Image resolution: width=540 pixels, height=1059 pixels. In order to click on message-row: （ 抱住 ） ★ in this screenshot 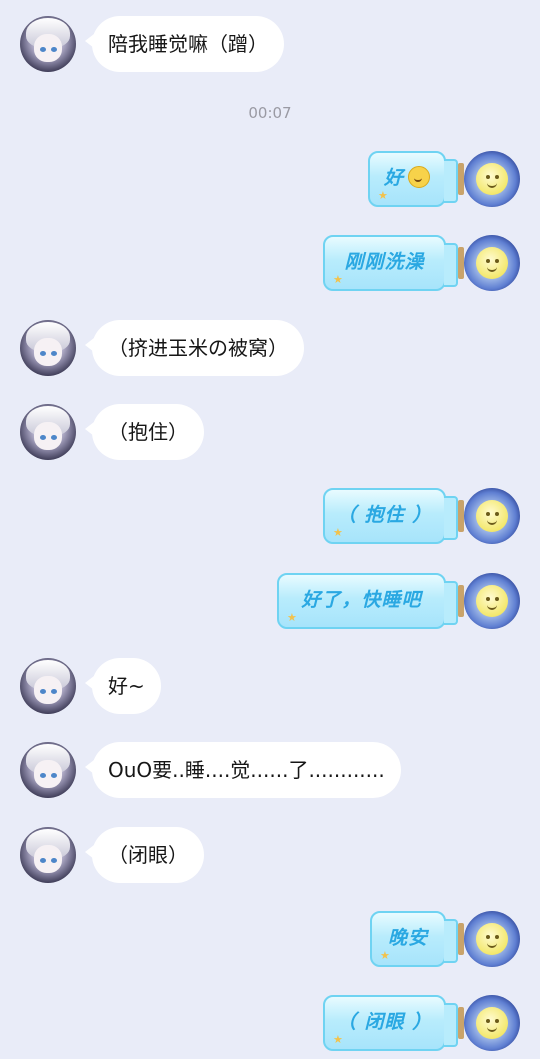, I will do `click(270, 520)`.